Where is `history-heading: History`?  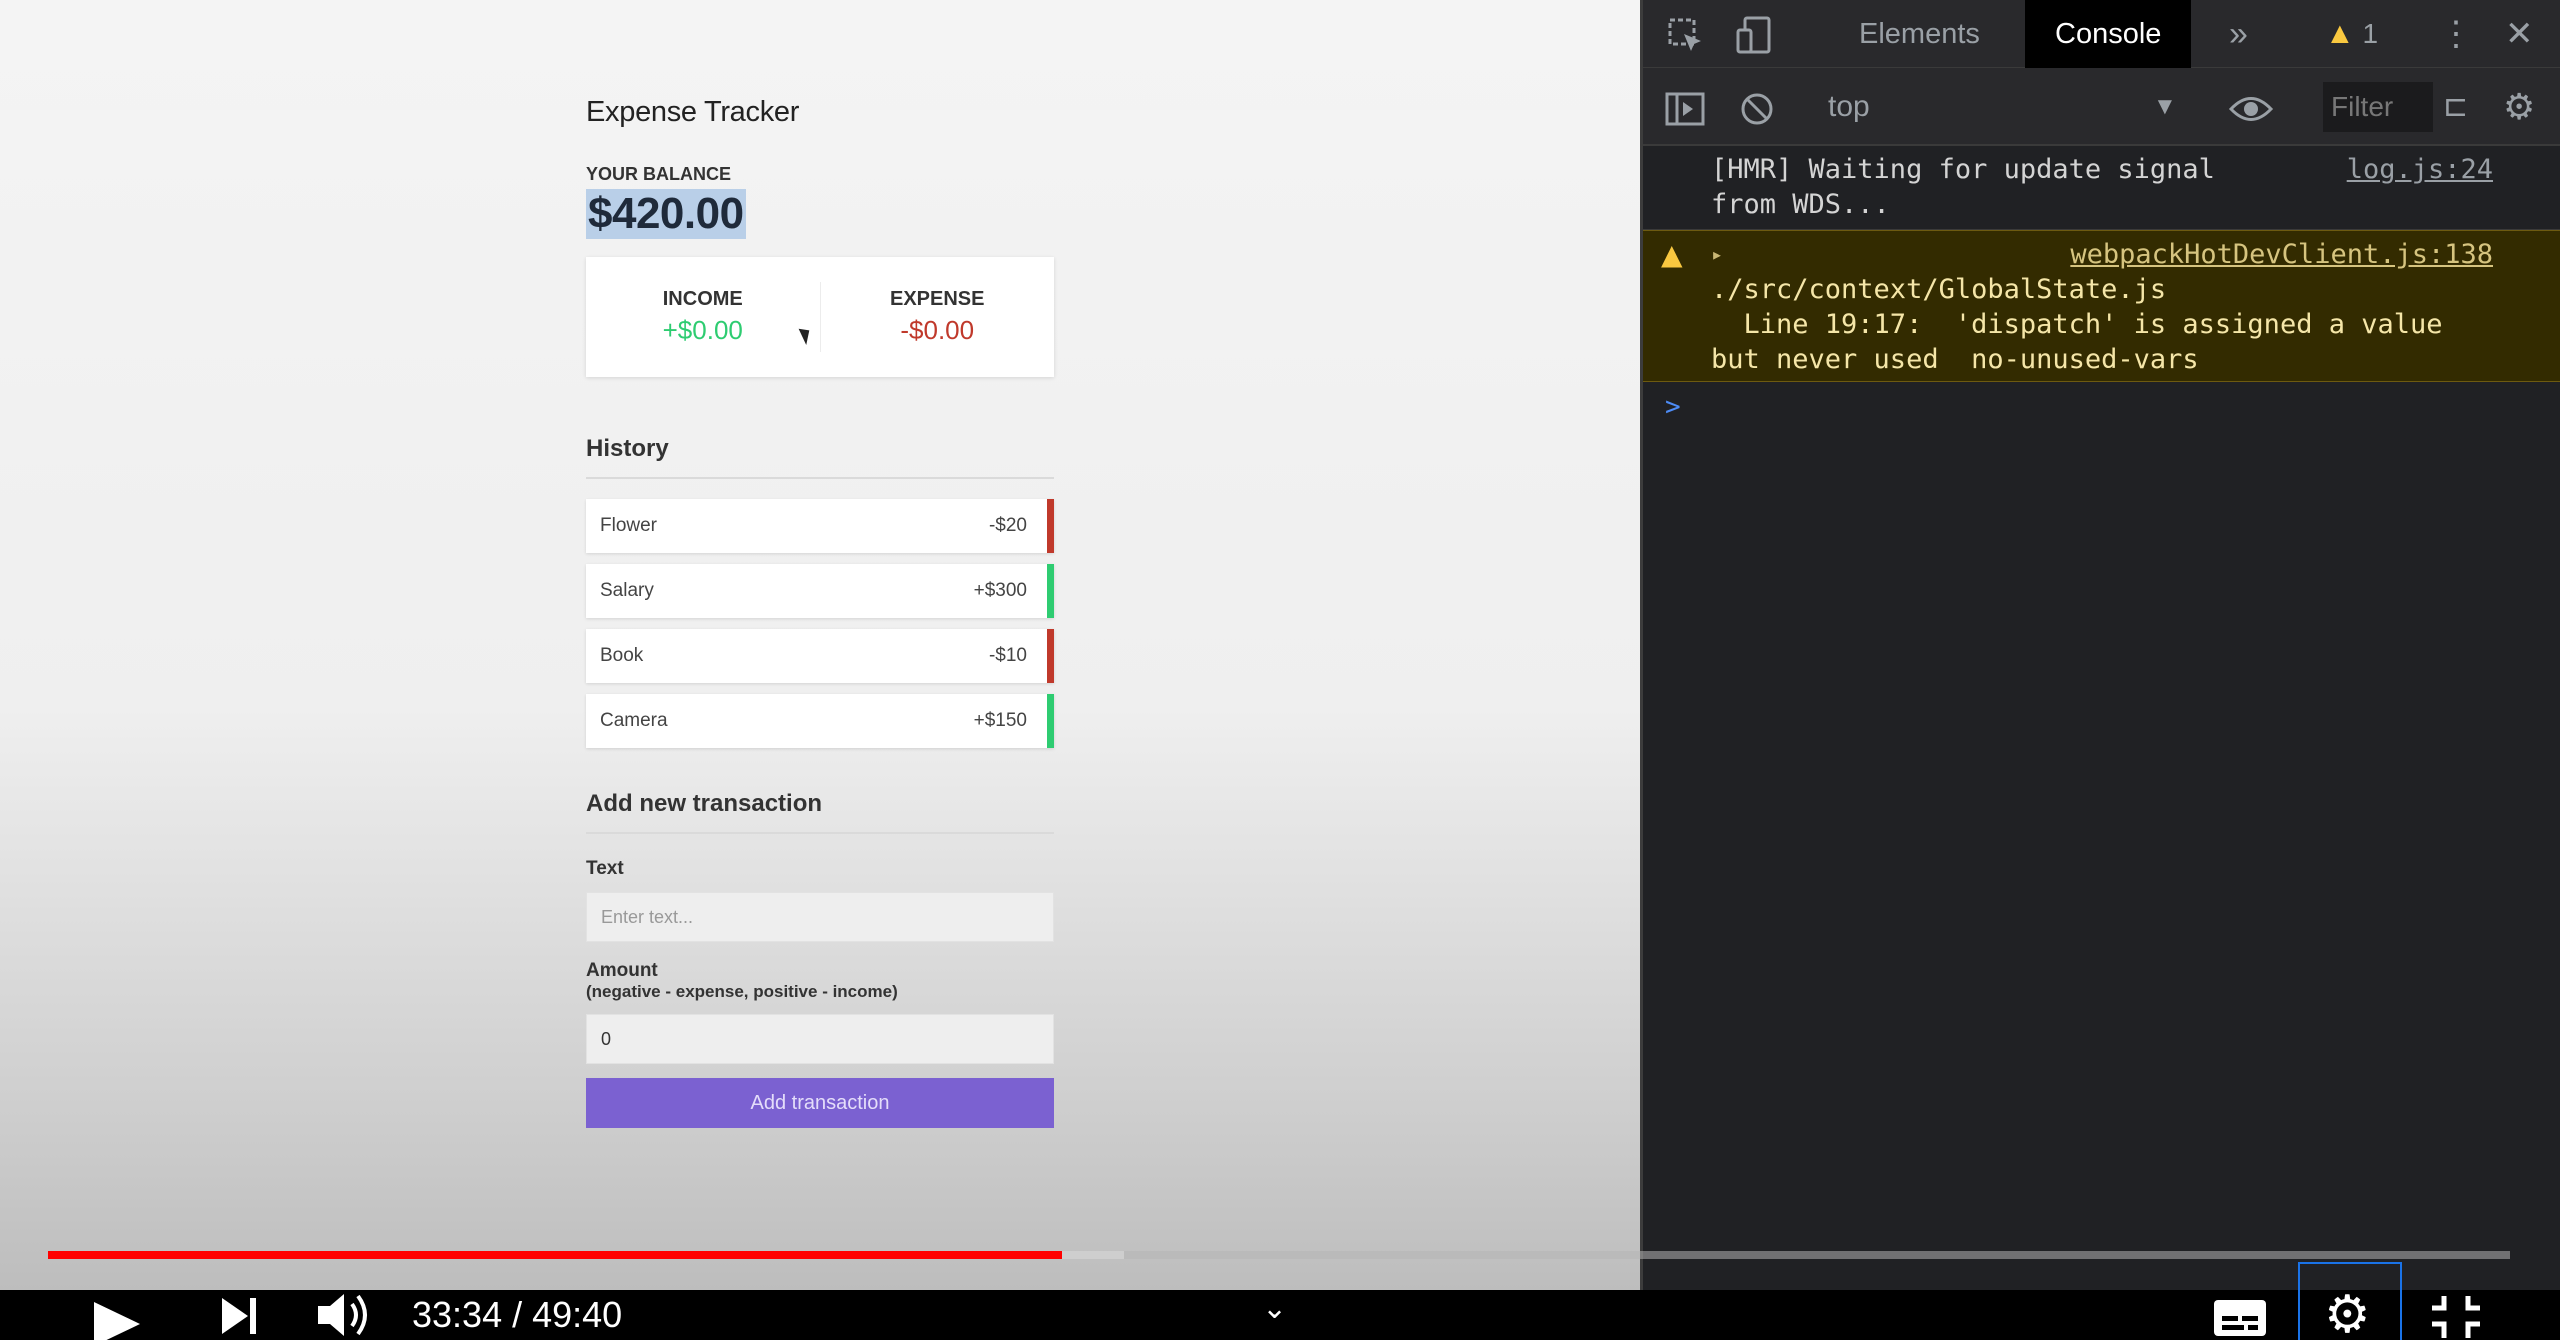
history-heading: History is located at coordinates (820, 457).